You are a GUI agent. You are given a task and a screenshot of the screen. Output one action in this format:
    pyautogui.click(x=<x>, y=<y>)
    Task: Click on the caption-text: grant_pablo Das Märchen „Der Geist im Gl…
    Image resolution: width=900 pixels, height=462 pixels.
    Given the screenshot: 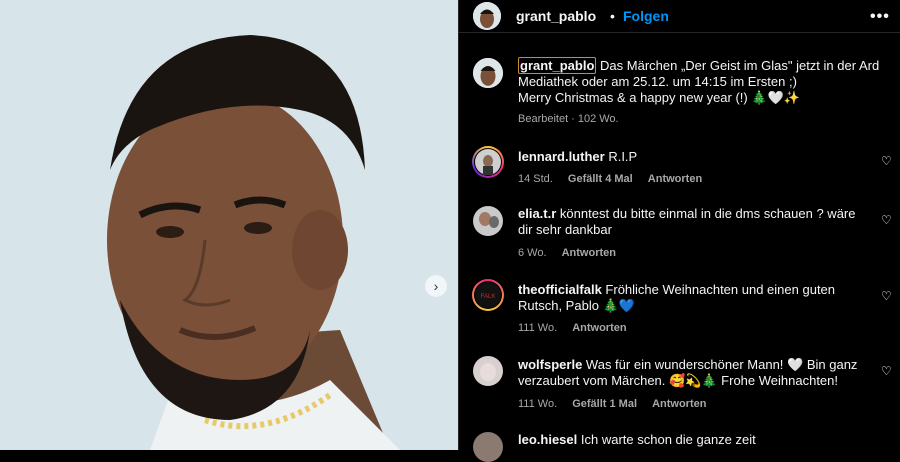 What is the action you would take?
    pyautogui.click(x=703, y=81)
    